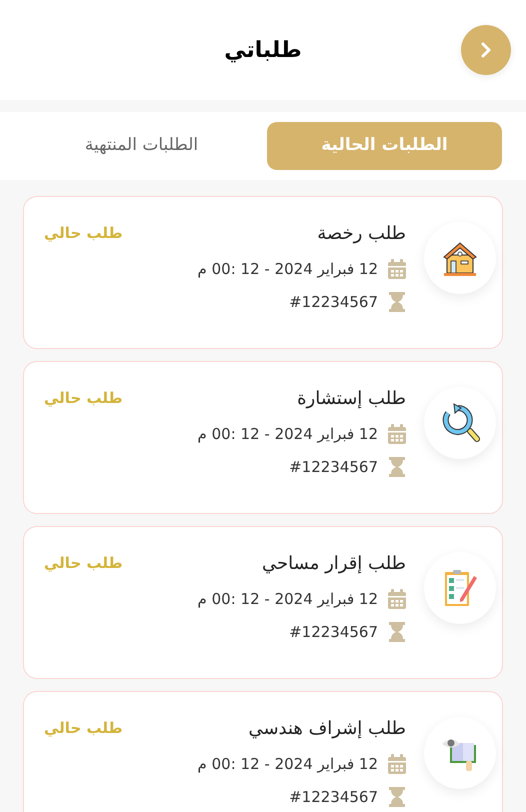 The height and width of the screenshot is (812, 526). I want to click on page-title: طلباتي, so click(263, 50).